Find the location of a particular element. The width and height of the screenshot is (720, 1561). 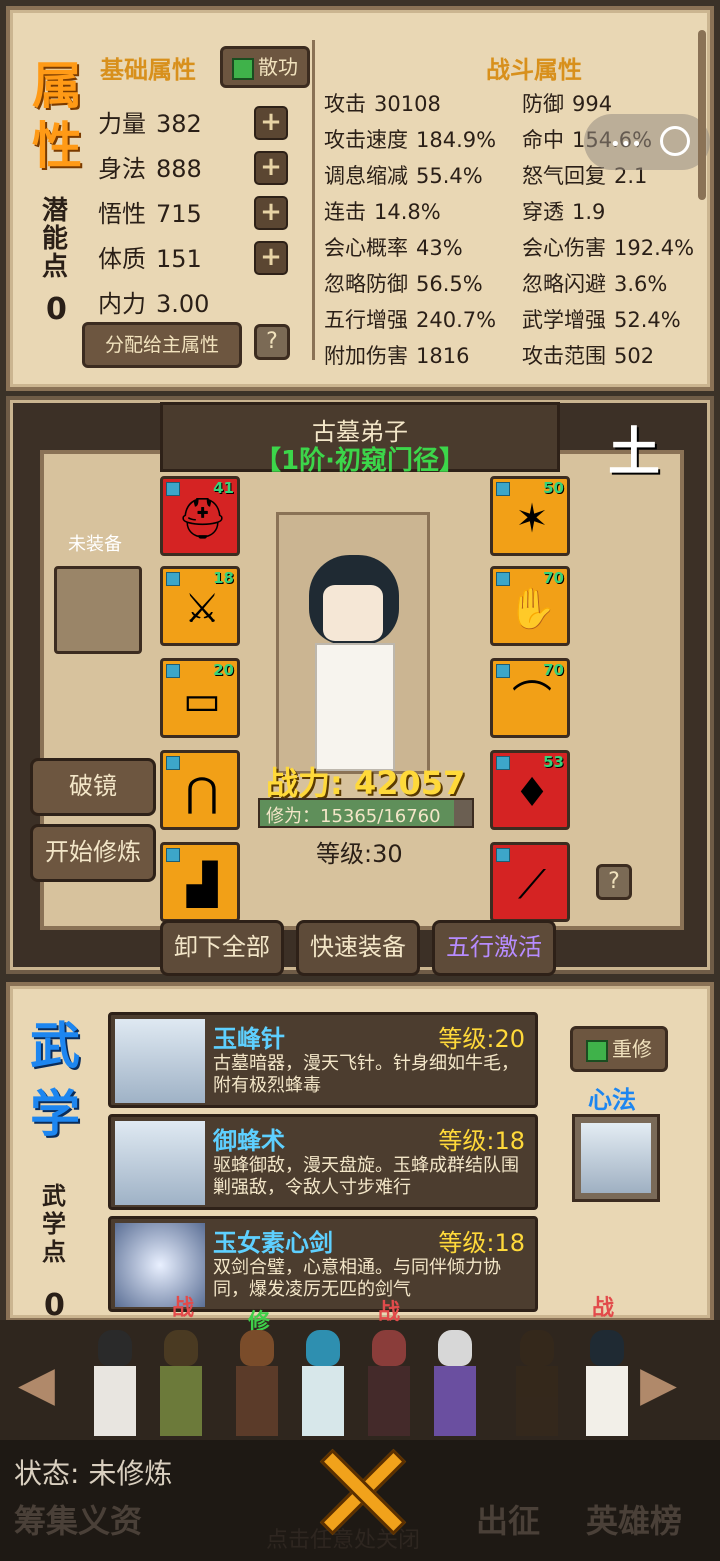

equip-slot: ▭ 20 is located at coordinates (200, 698).